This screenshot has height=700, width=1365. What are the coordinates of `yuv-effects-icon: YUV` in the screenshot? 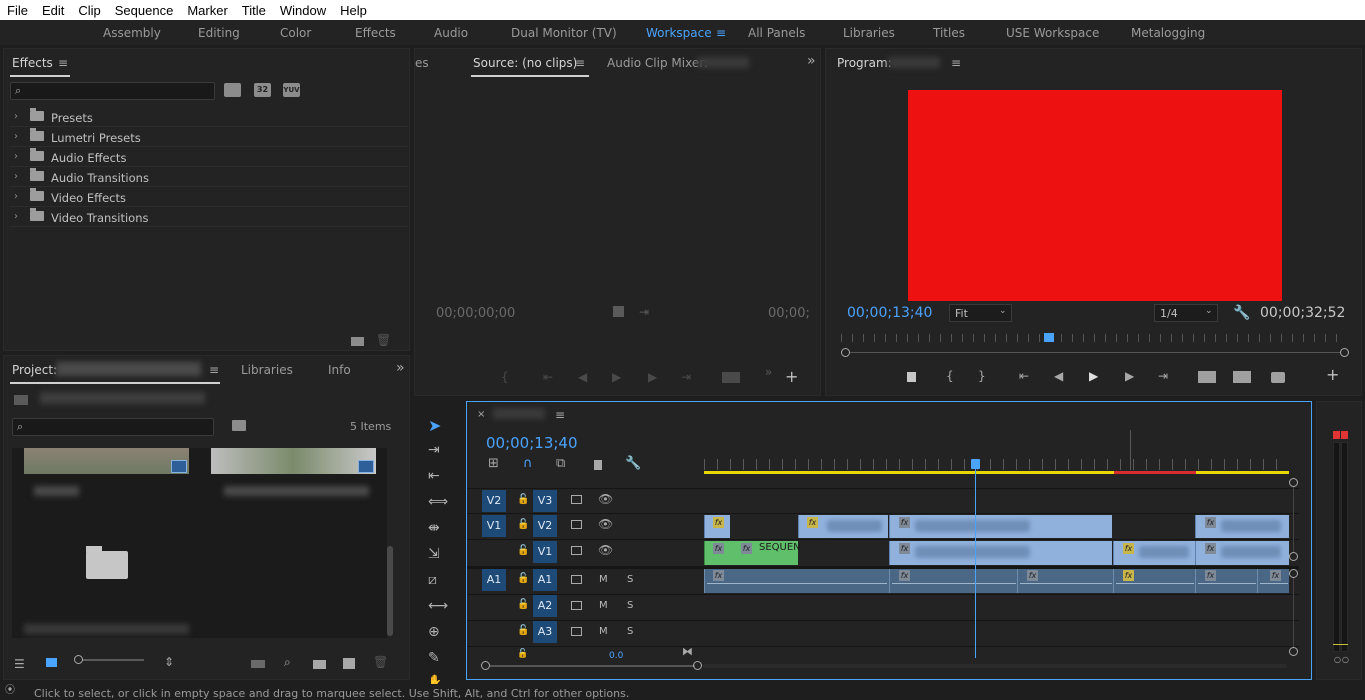 It's located at (291, 90).